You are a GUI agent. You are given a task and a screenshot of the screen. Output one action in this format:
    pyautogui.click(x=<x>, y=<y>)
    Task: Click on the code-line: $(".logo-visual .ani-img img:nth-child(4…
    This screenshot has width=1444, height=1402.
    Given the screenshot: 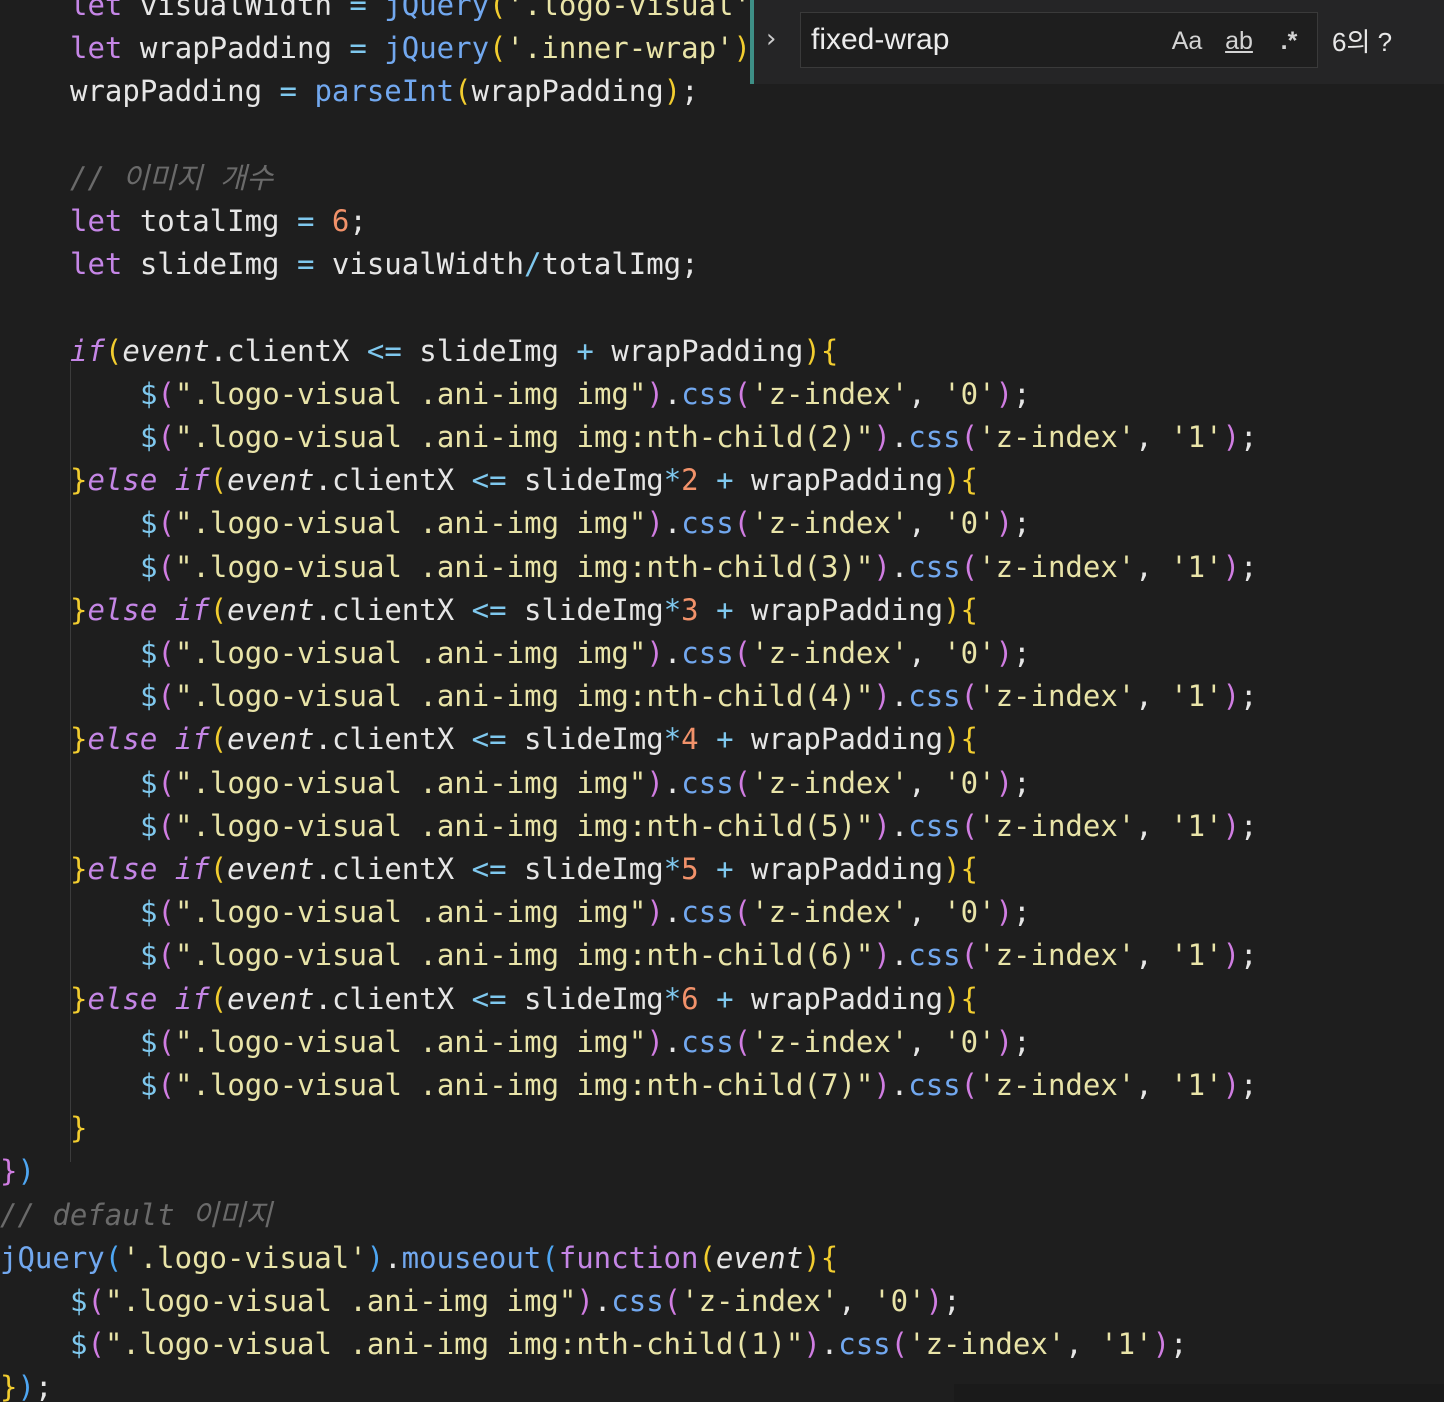 What is the action you would take?
    pyautogui.click(x=699, y=696)
    